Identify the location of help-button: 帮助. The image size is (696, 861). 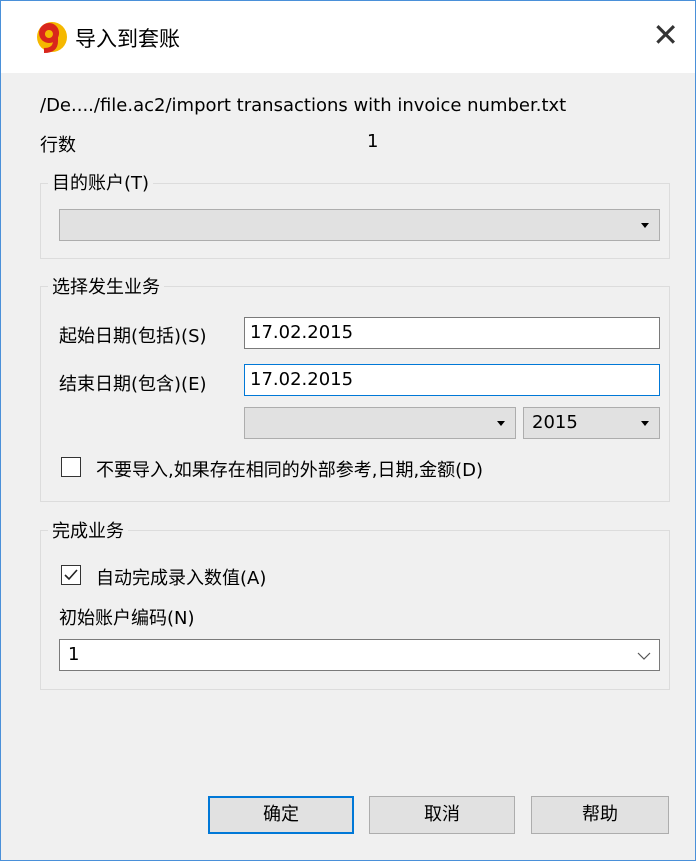
(600, 815).